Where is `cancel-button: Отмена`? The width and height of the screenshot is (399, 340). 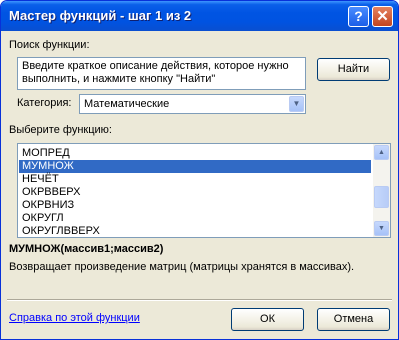 cancel-button: Отмена is located at coordinates (353, 319).